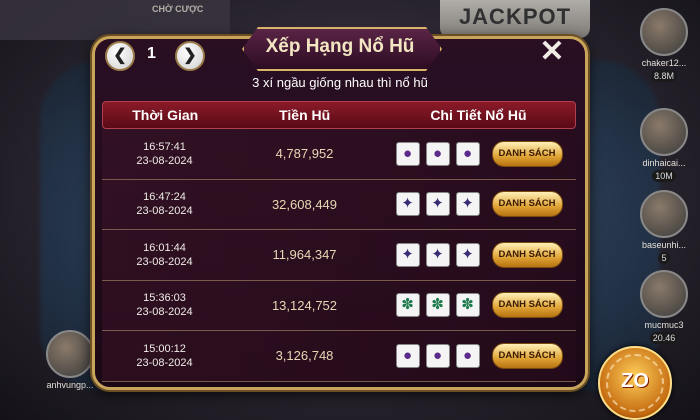 The width and height of the screenshot is (700, 420). I want to click on player-money: 8.8M, so click(663, 76).